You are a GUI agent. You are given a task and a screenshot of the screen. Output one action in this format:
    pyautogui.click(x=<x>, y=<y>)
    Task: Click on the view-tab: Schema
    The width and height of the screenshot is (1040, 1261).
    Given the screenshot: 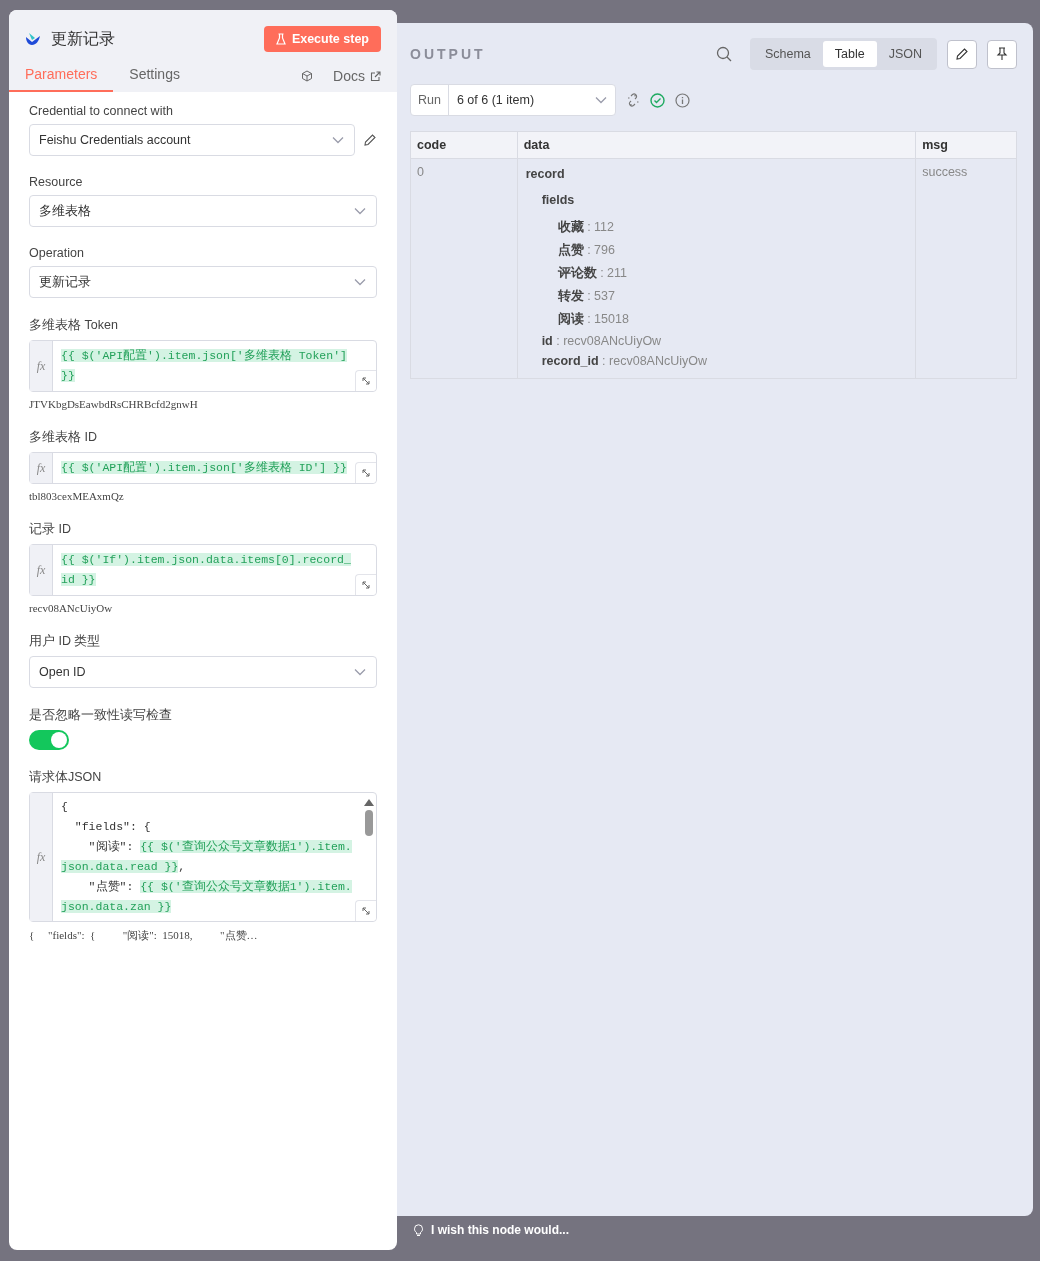 What is the action you would take?
    pyautogui.click(x=787, y=54)
    